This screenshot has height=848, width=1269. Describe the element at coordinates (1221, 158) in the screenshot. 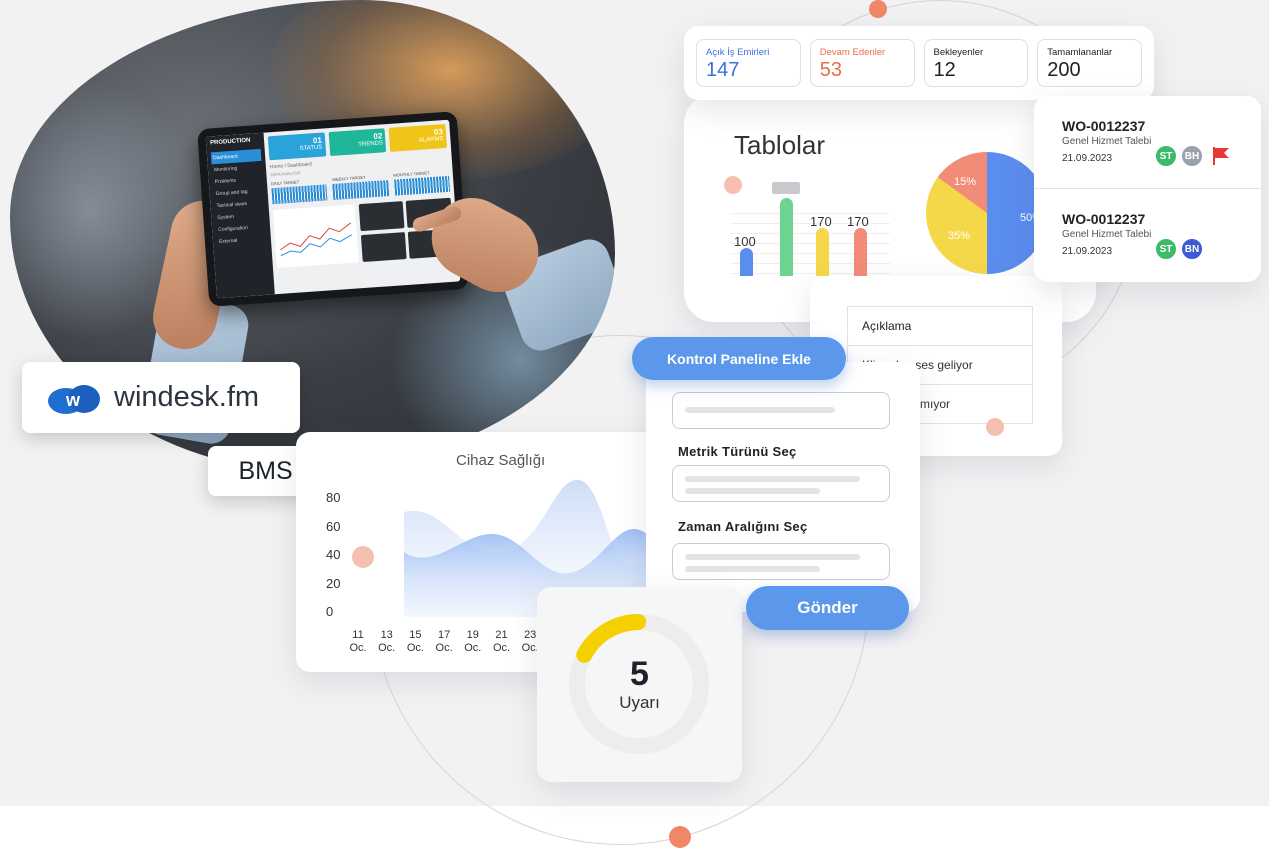

I see `flag-icon` at that location.